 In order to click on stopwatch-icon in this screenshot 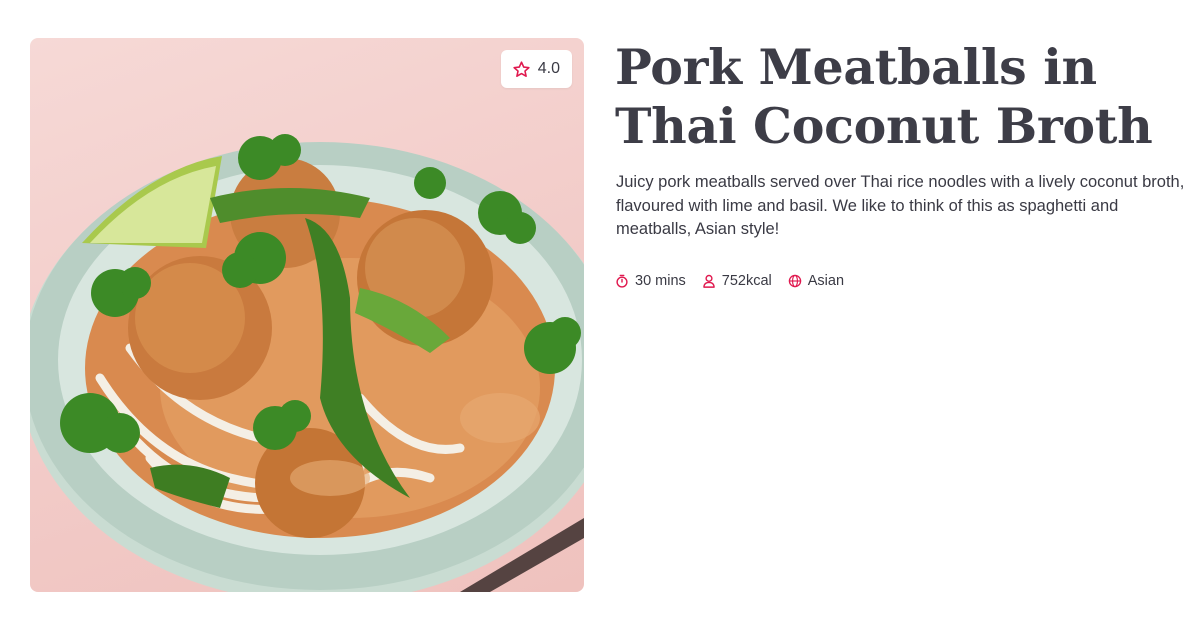, I will do `click(622, 281)`.